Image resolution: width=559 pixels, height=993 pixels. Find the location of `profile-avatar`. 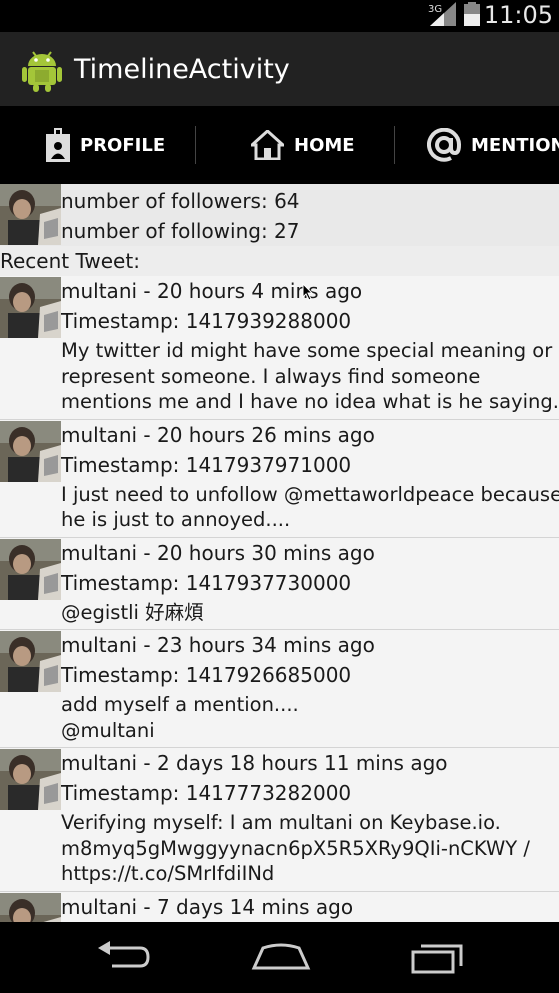

profile-avatar is located at coordinates (30, 214).